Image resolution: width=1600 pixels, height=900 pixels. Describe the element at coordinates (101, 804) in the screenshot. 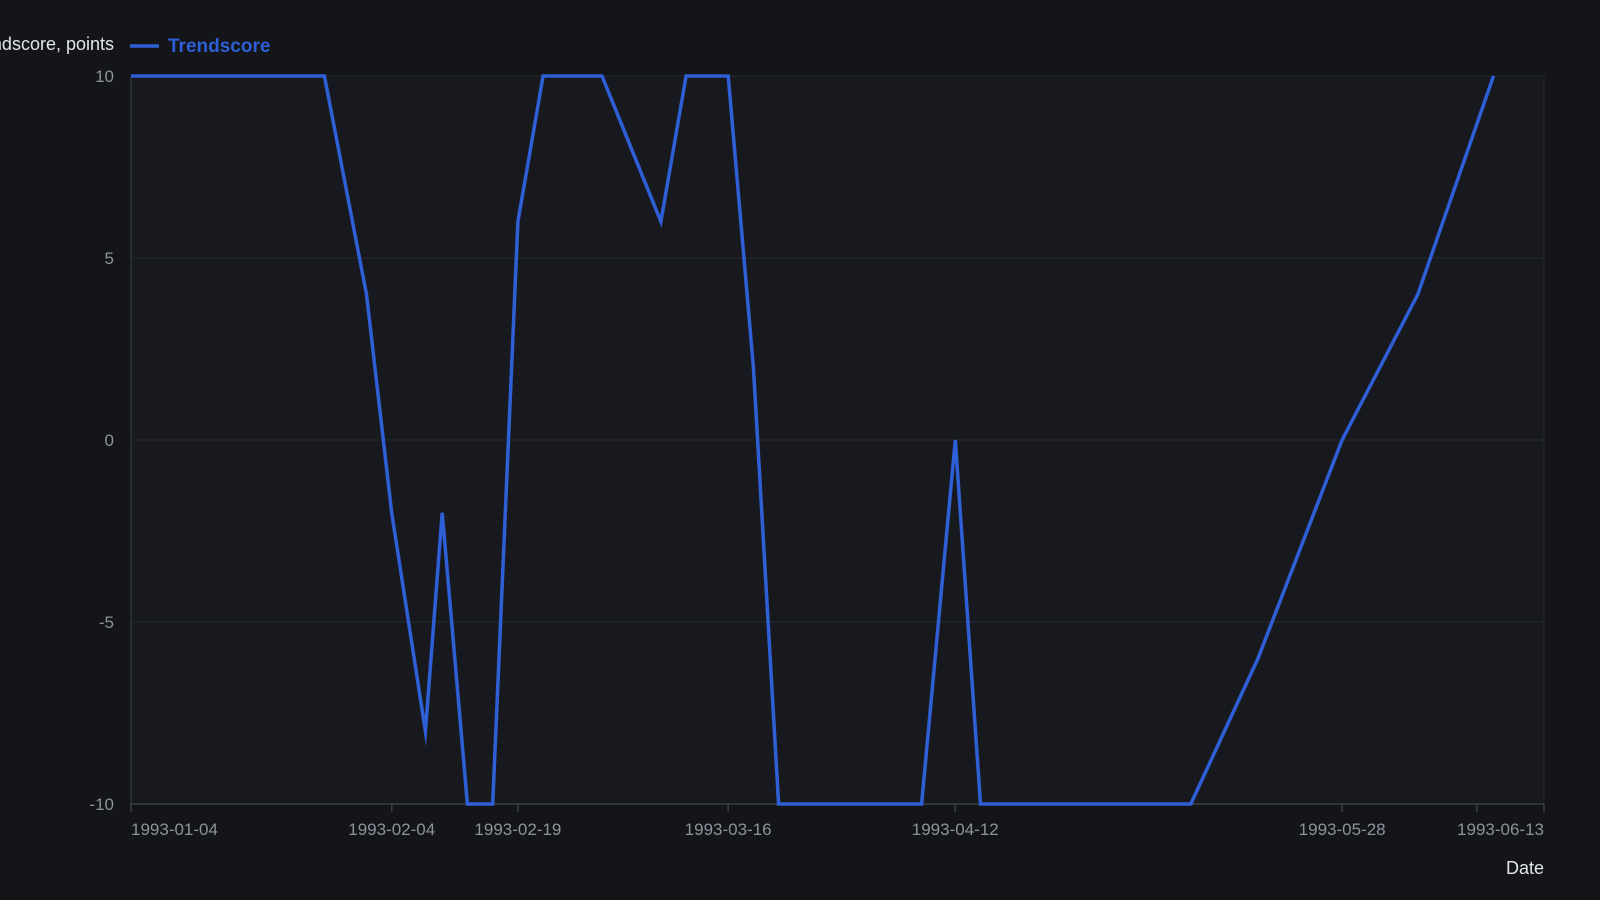

I see `y-tick-label: -10` at that location.